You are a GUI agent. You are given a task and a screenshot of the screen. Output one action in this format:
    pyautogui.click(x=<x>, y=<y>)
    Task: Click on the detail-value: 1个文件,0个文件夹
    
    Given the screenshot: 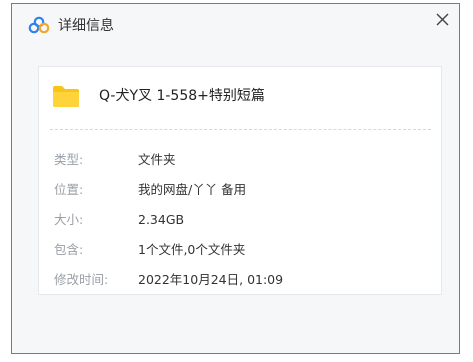 What is the action you would take?
    pyautogui.click(x=192, y=249)
    